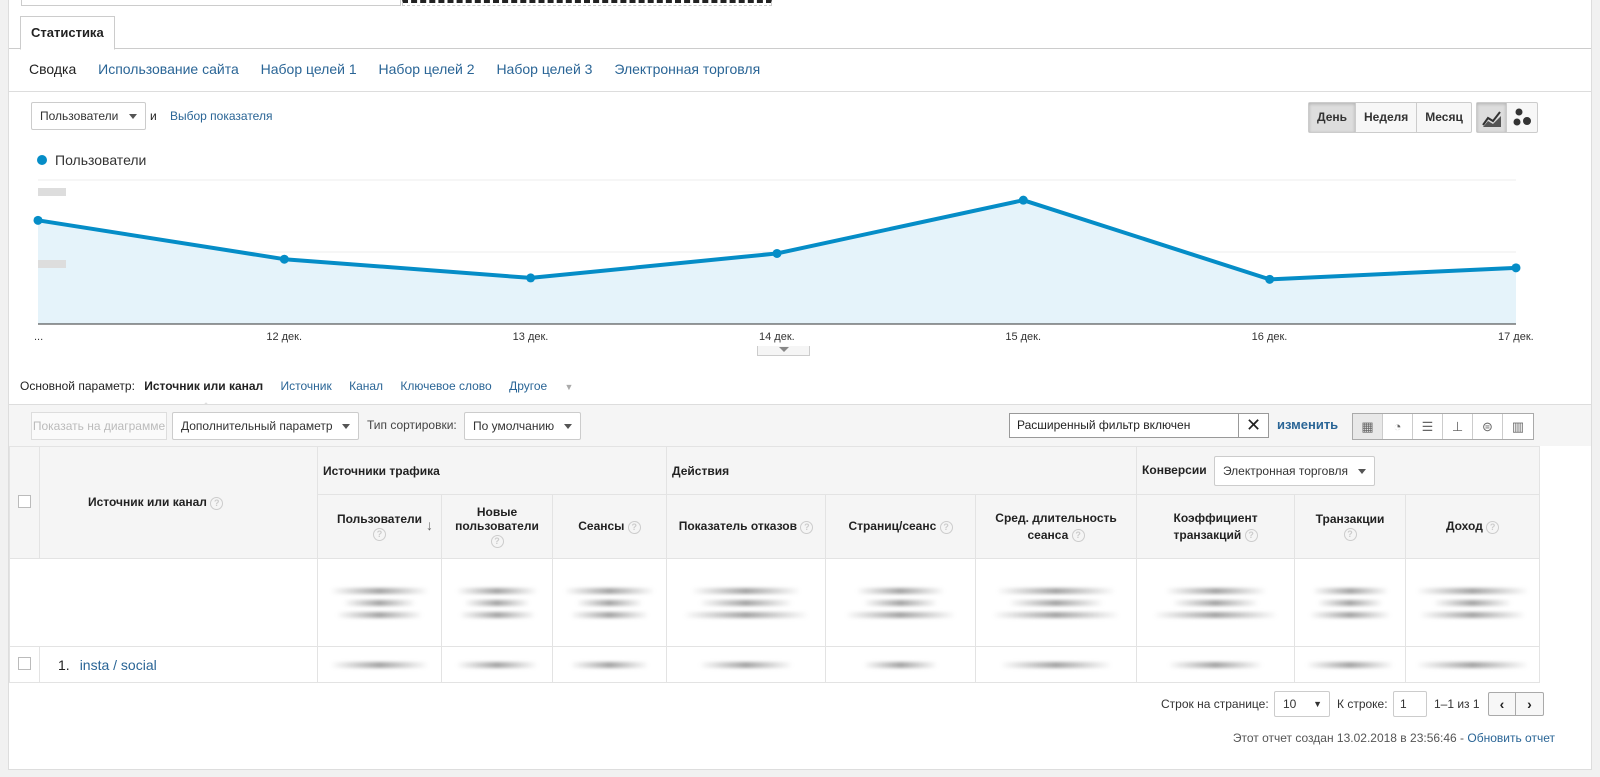 This screenshot has width=1600, height=777. I want to click on col-revenue: Доход ?, so click(1473, 526).